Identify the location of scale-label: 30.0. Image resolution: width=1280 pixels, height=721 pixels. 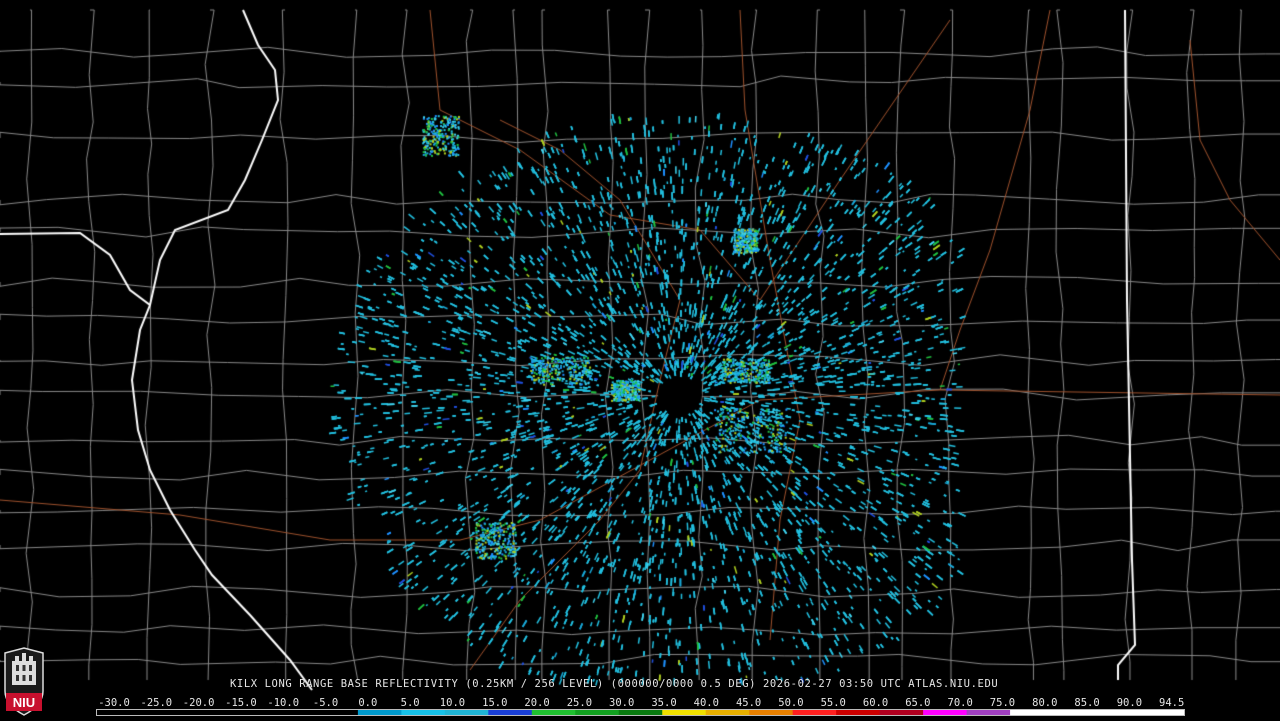
(622, 703).